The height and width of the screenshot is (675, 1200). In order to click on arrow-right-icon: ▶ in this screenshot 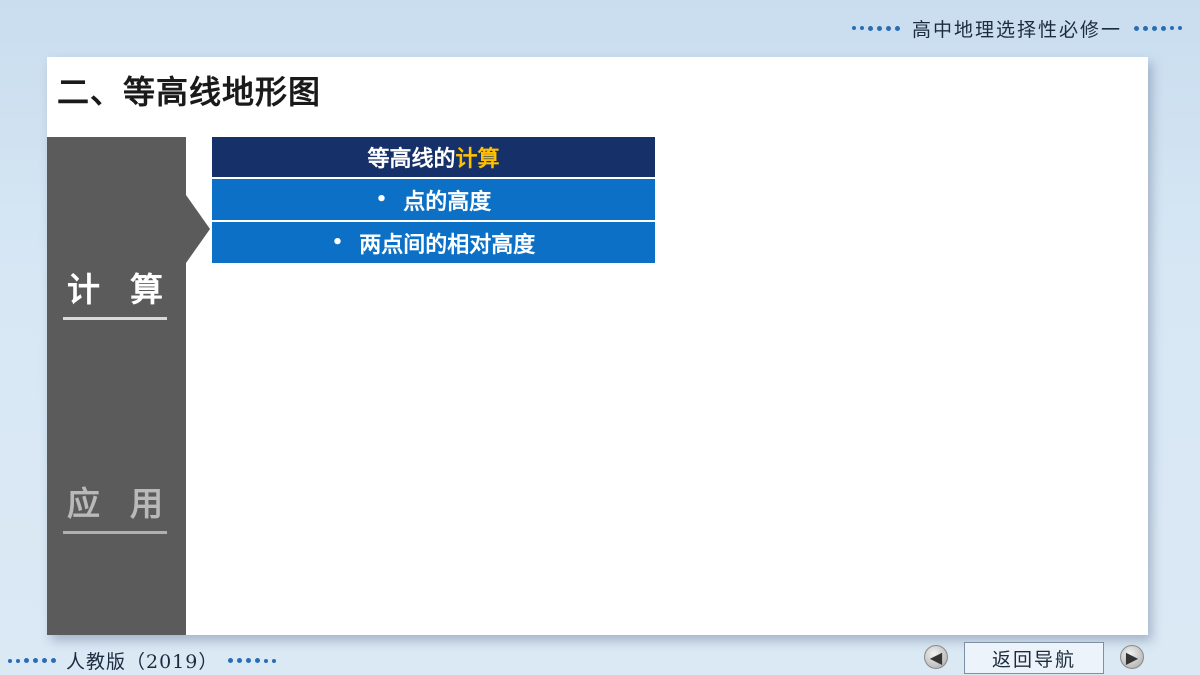, I will do `click(1132, 657)`.